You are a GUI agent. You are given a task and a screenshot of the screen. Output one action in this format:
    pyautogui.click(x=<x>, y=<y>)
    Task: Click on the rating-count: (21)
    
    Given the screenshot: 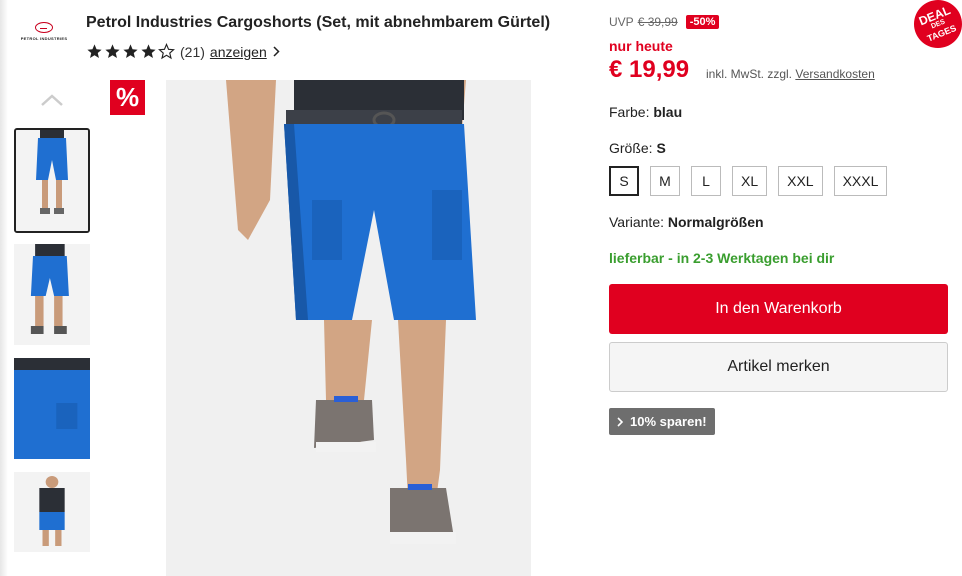 What is the action you would take?
    pyautogui.click(x=192, y=51)
    